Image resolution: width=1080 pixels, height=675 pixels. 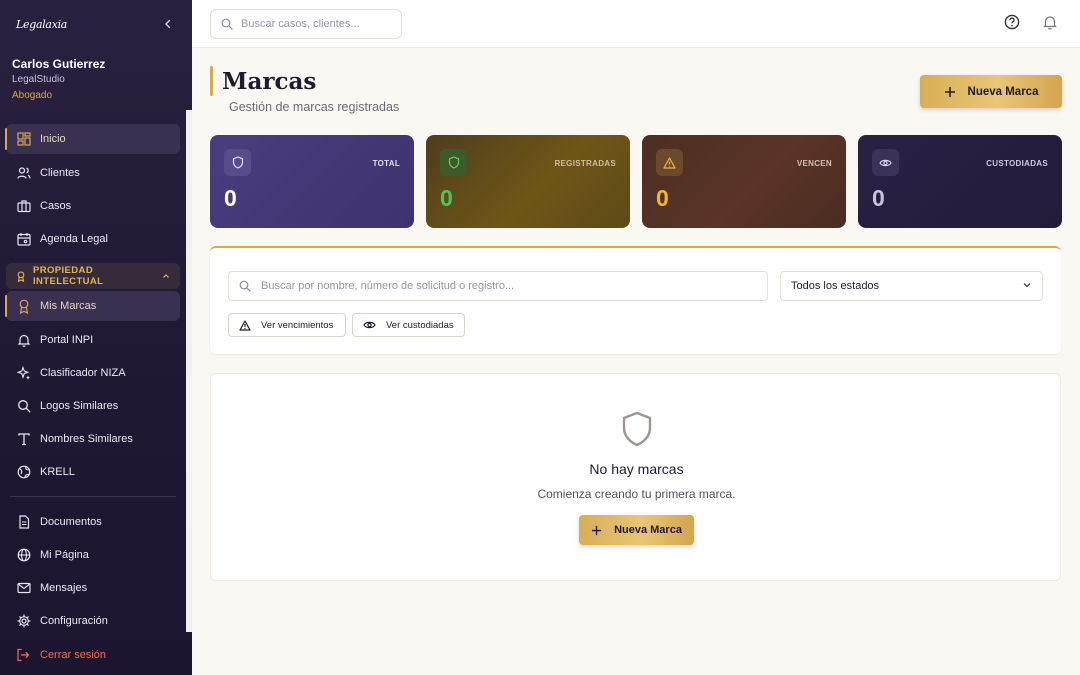 What do you see at coordinates (64, 554) in the screenshot?
I see `sidebar-item-label: Mi Página` at bounding box center [64, 554].